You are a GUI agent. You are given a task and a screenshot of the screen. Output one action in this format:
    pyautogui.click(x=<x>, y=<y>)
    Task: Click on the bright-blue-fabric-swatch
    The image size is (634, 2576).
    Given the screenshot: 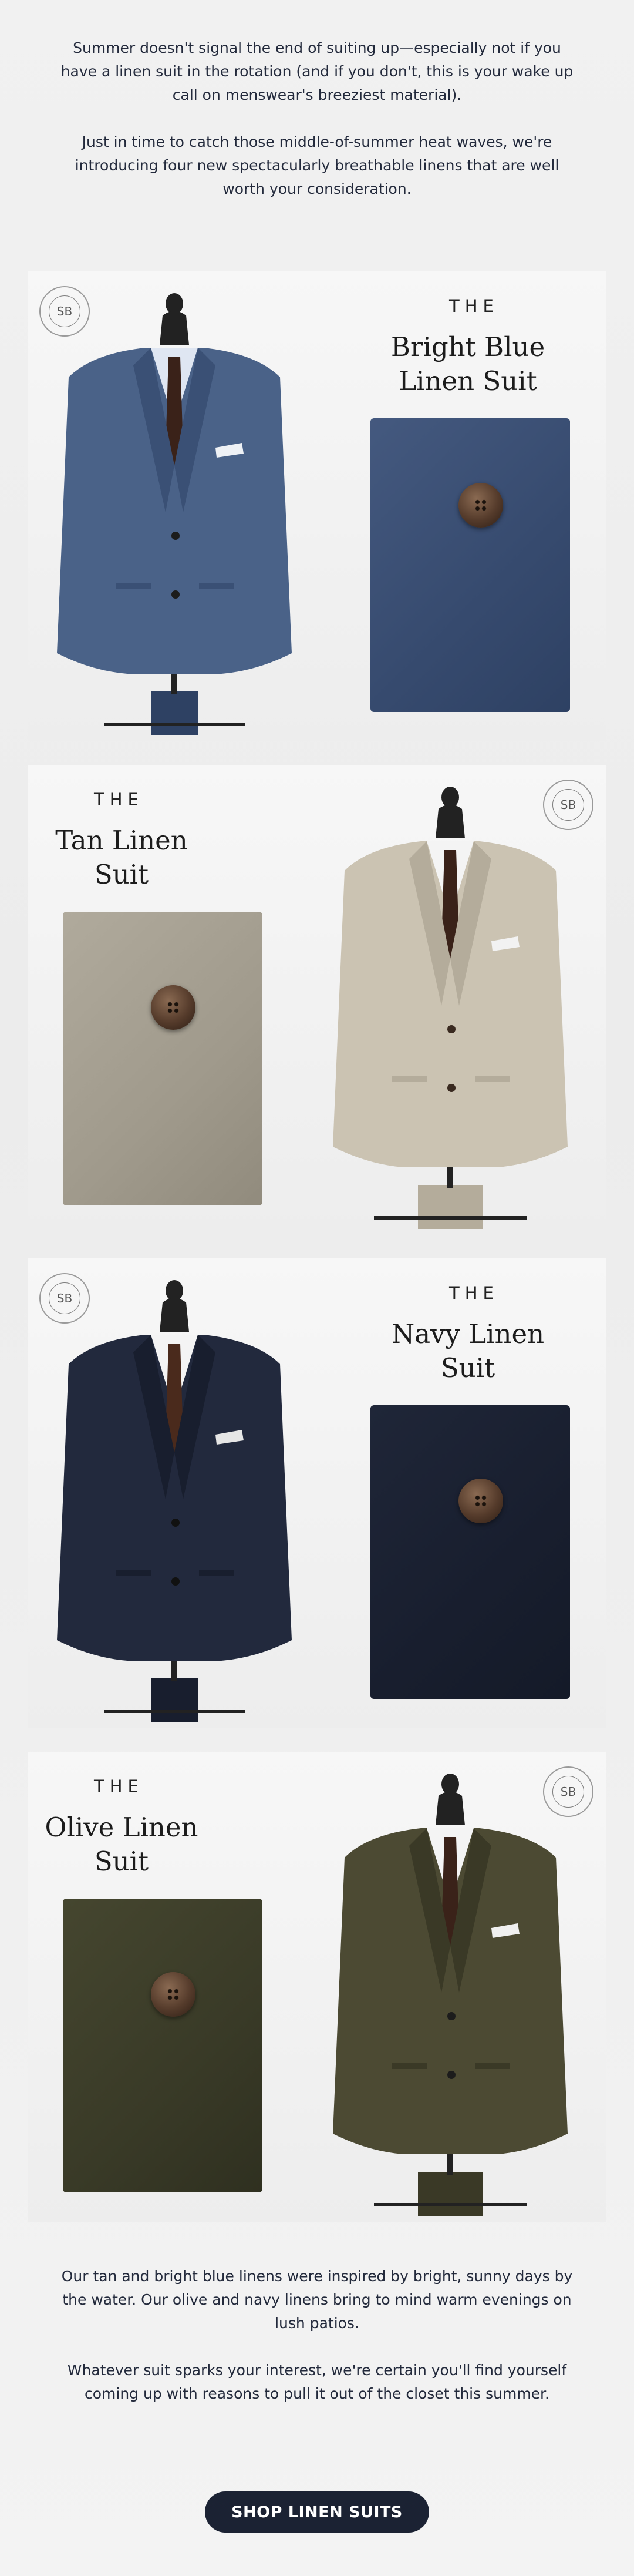 What is the action you would take?
    pyautogui.click(x=470, y=565)
    